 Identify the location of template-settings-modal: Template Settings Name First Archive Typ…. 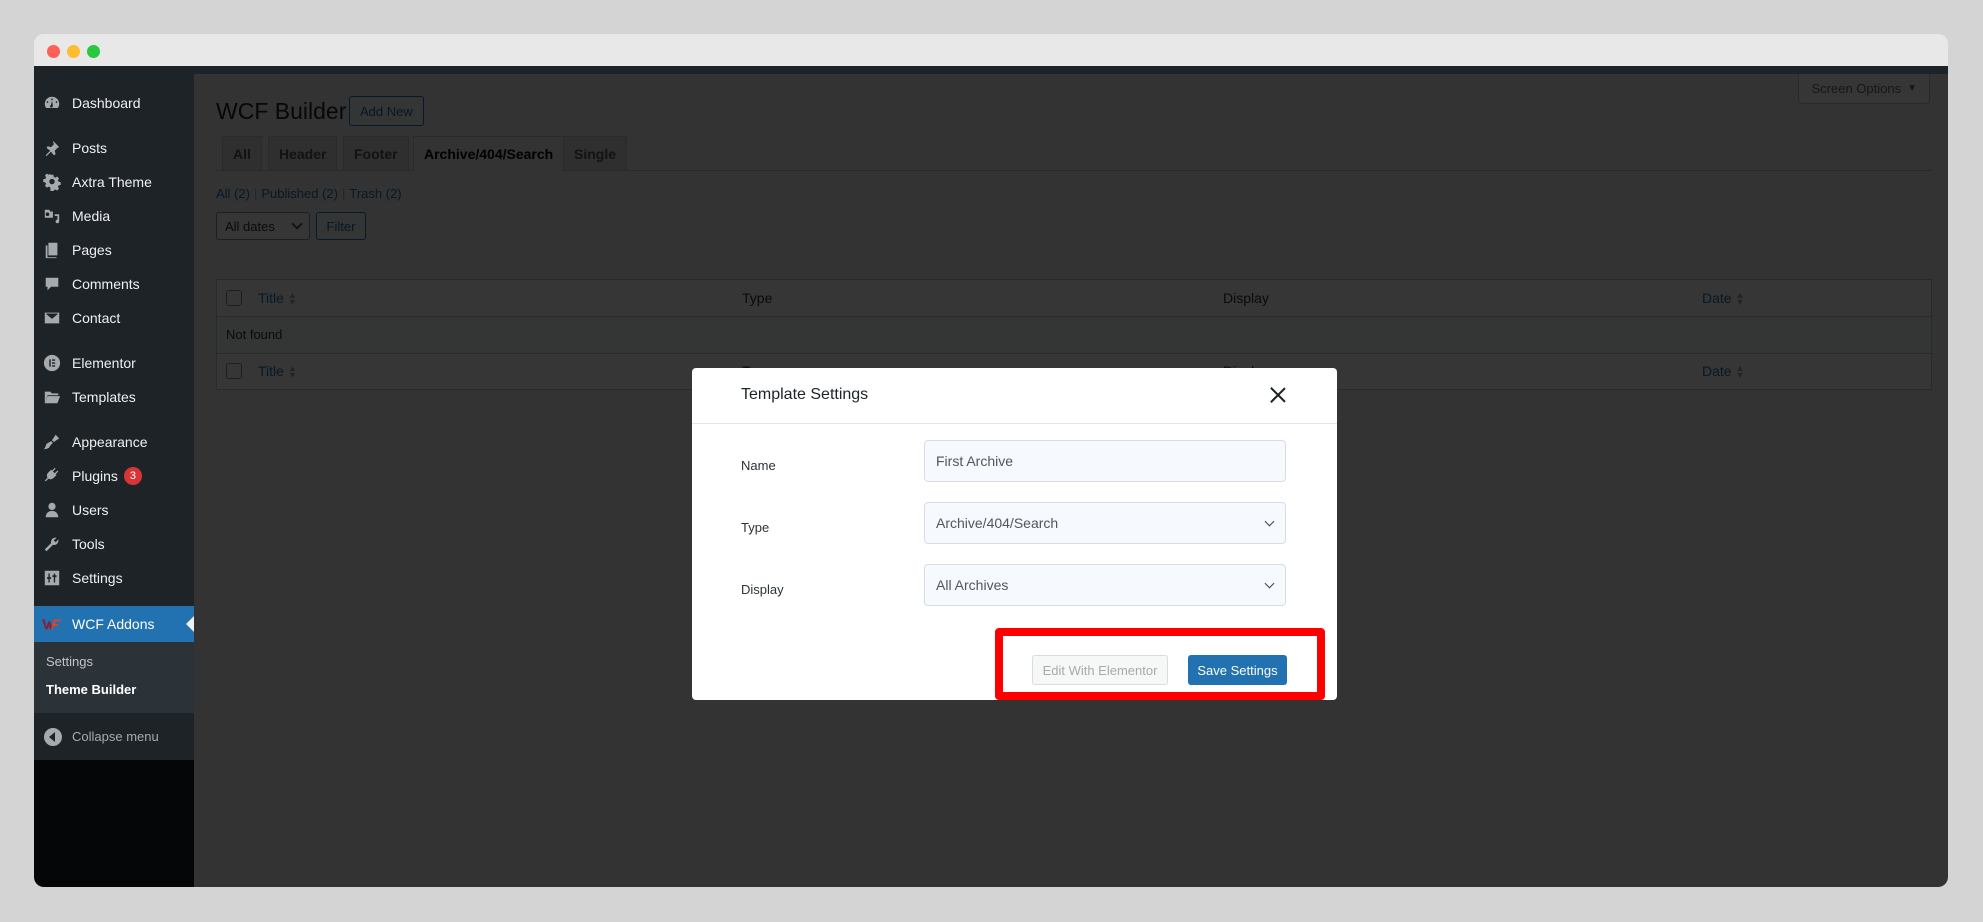
(1014, 534).